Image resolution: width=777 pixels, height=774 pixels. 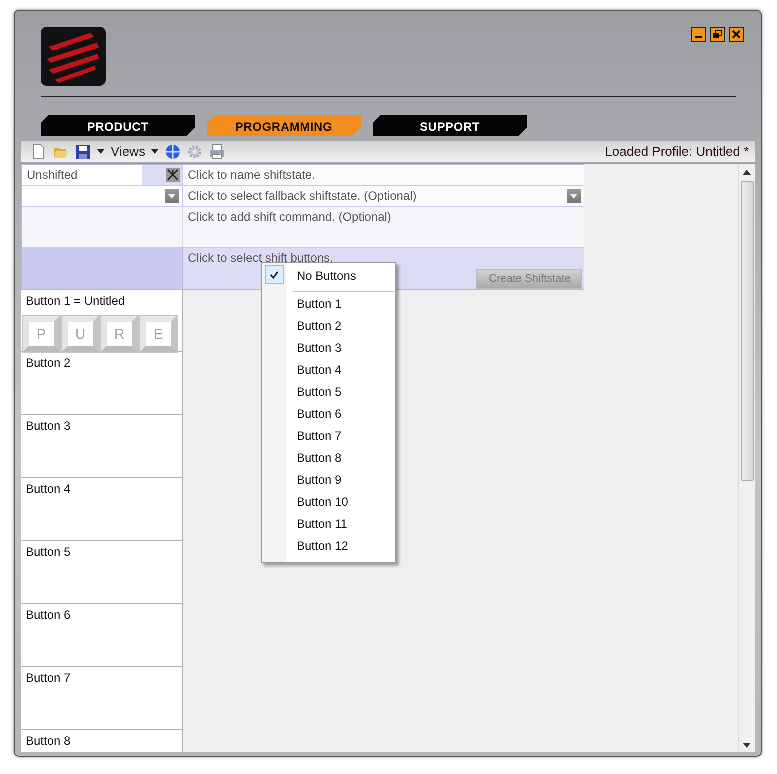 What do you see at coordinates (319, 458) in the screenshot?
I see `menu-item: Button 8` at bounding box center [319, 458].